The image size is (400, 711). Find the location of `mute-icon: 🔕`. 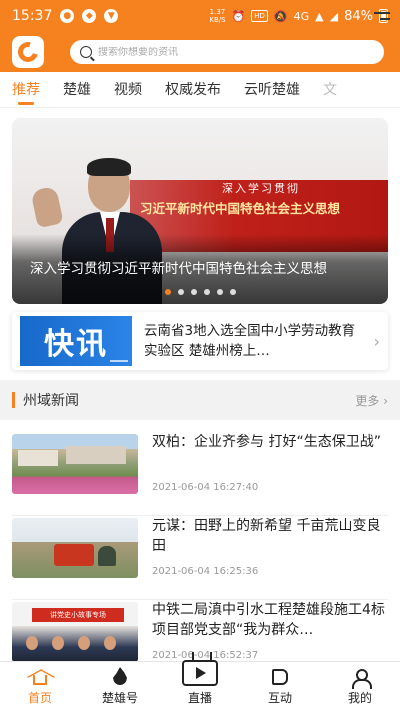

mute-icon: 🔕 is located at coordinates (280, 16).